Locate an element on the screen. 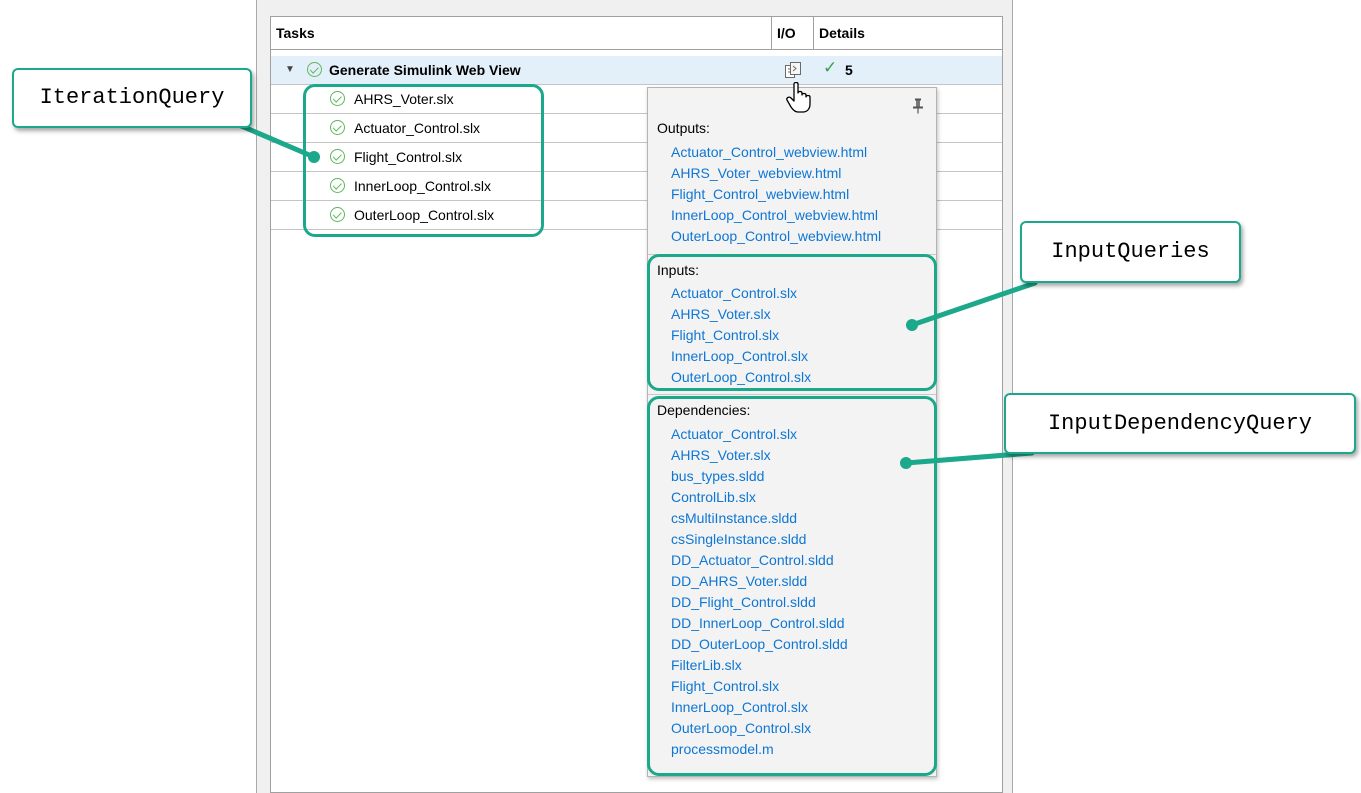 This screenshot has height=793, width=1361. input-dependency-query-callout: InputDependencyQuery is located at coordinates (1180, 423).